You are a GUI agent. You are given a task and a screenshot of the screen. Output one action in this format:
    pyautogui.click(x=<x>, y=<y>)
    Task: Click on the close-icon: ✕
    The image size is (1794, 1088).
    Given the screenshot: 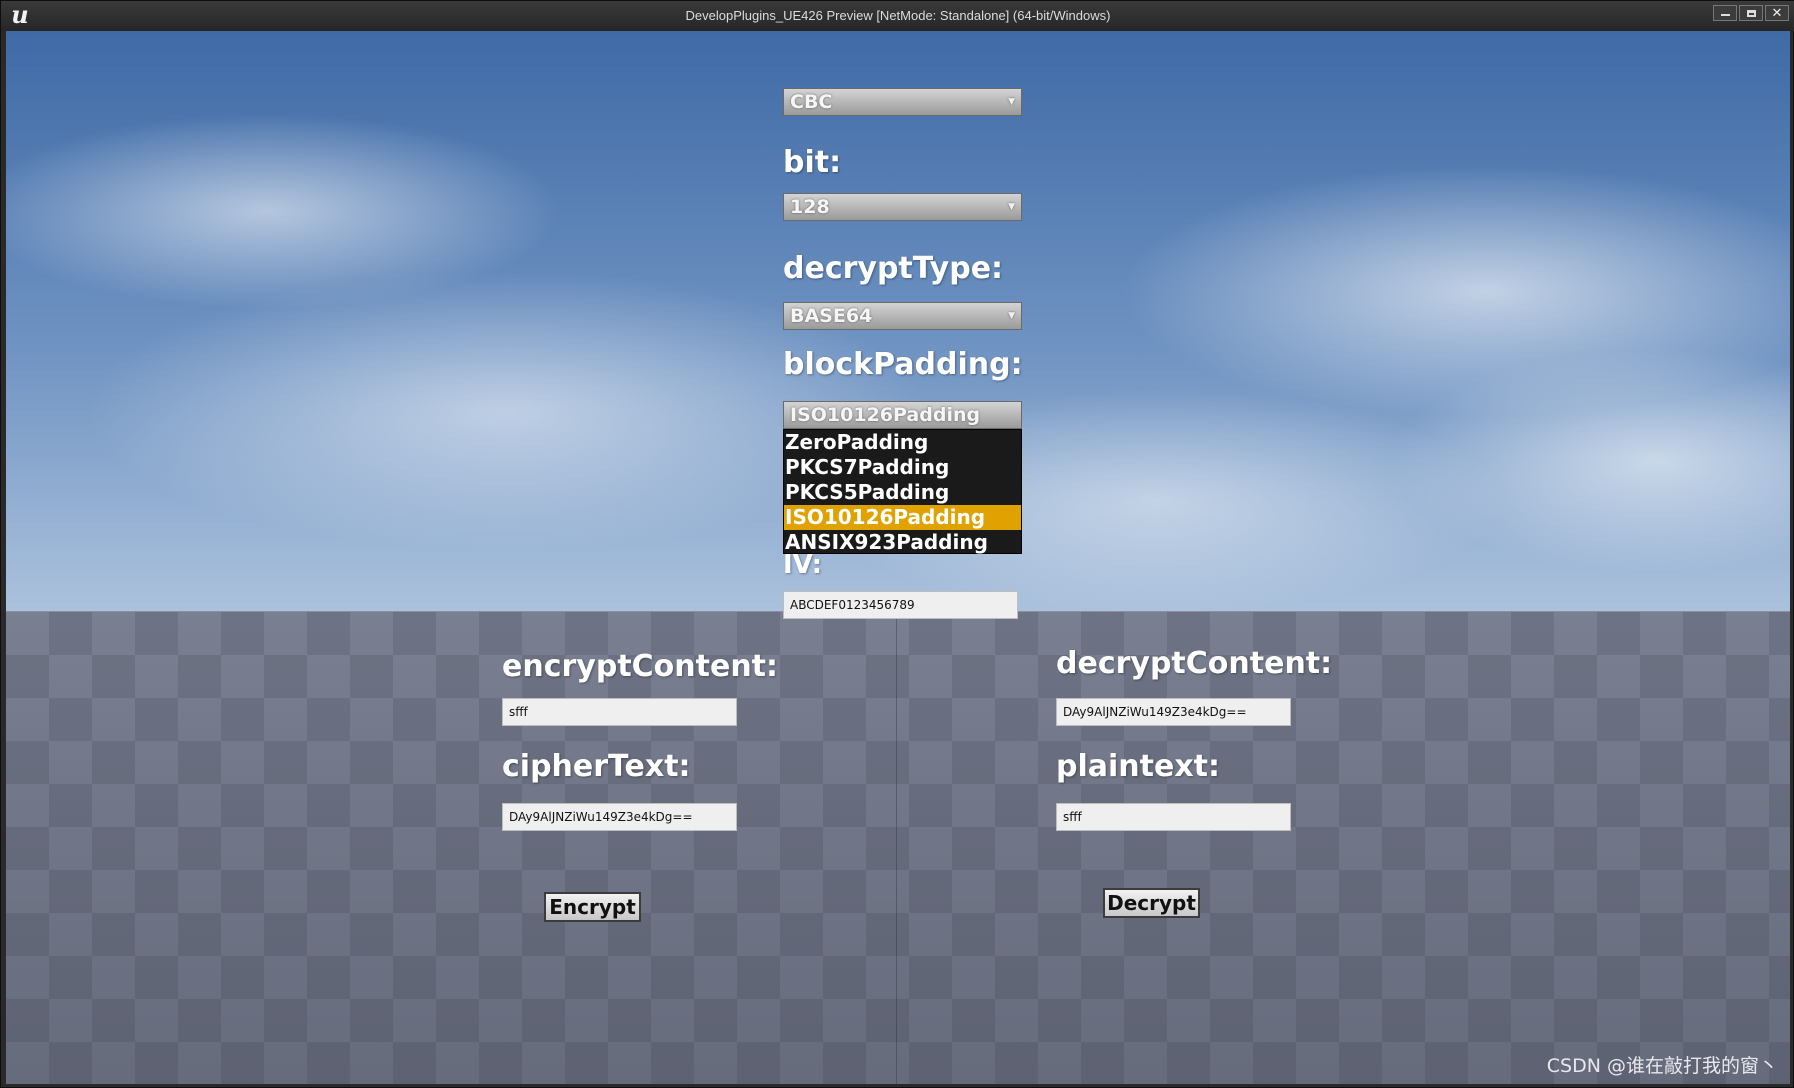 What is the action you would take?
    pyautogui.click(x=1777, y=13)
    